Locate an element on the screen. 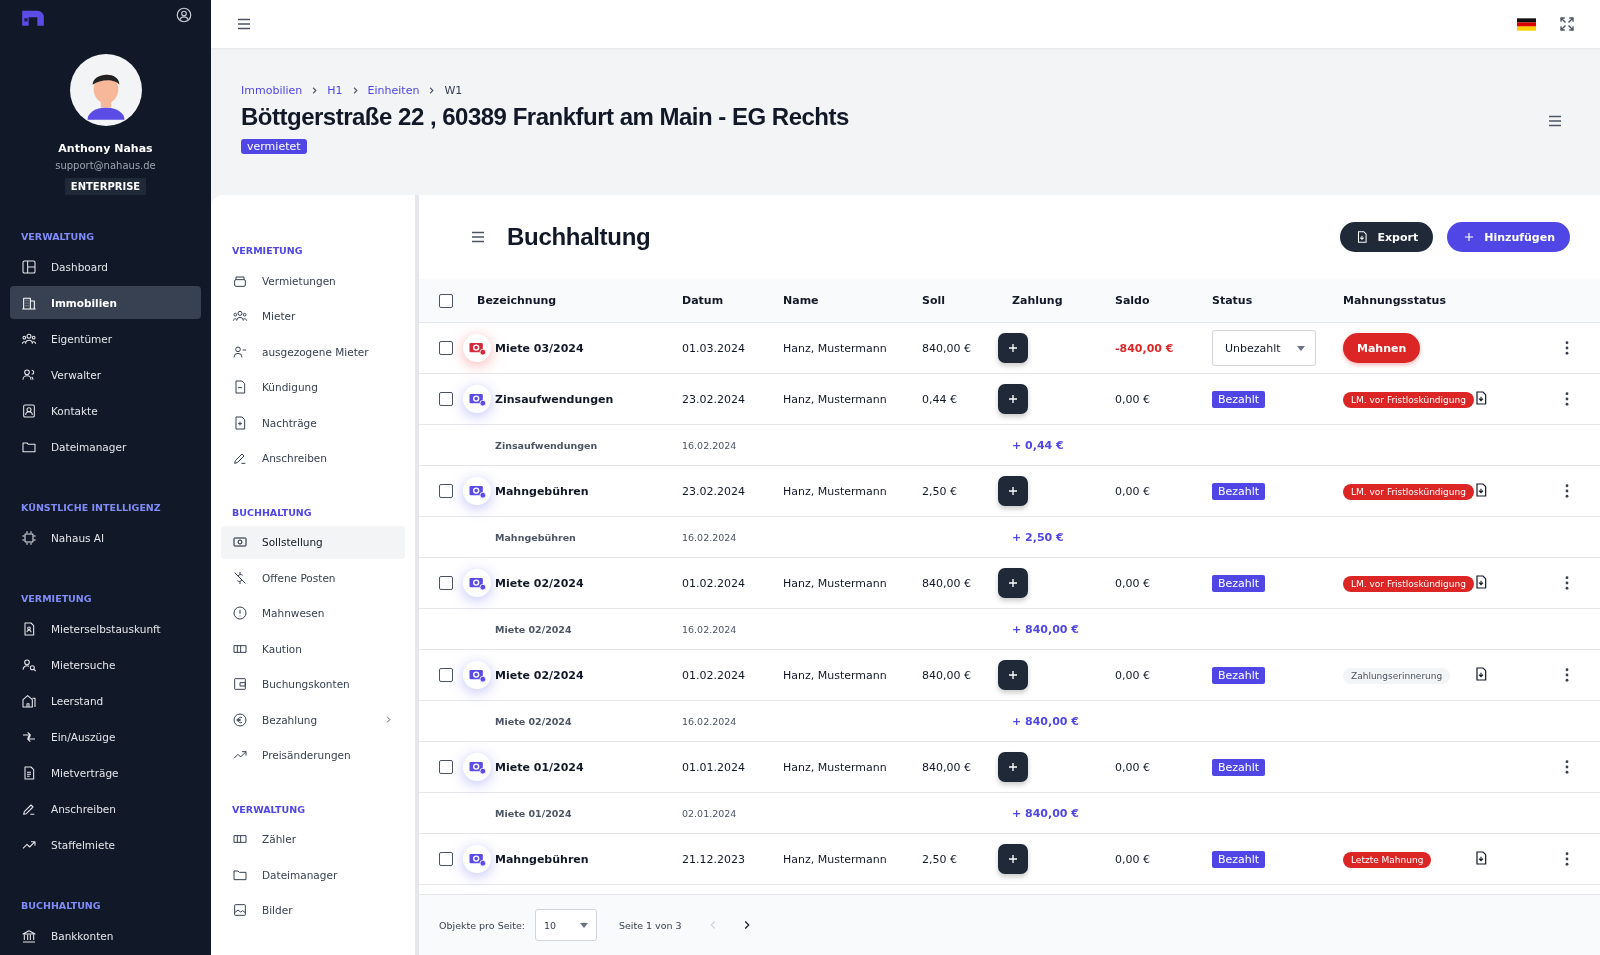 The image size is (1600, 955). nav-item: Eigentümer is located at coordinates (105, 338).